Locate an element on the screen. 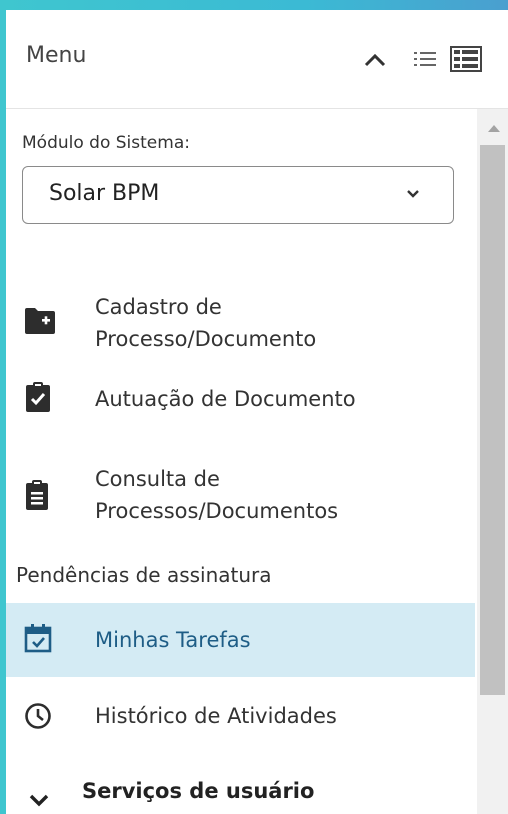 This screenshot has width=508, height=814. scrollbar is located at coordinates (492, 461).